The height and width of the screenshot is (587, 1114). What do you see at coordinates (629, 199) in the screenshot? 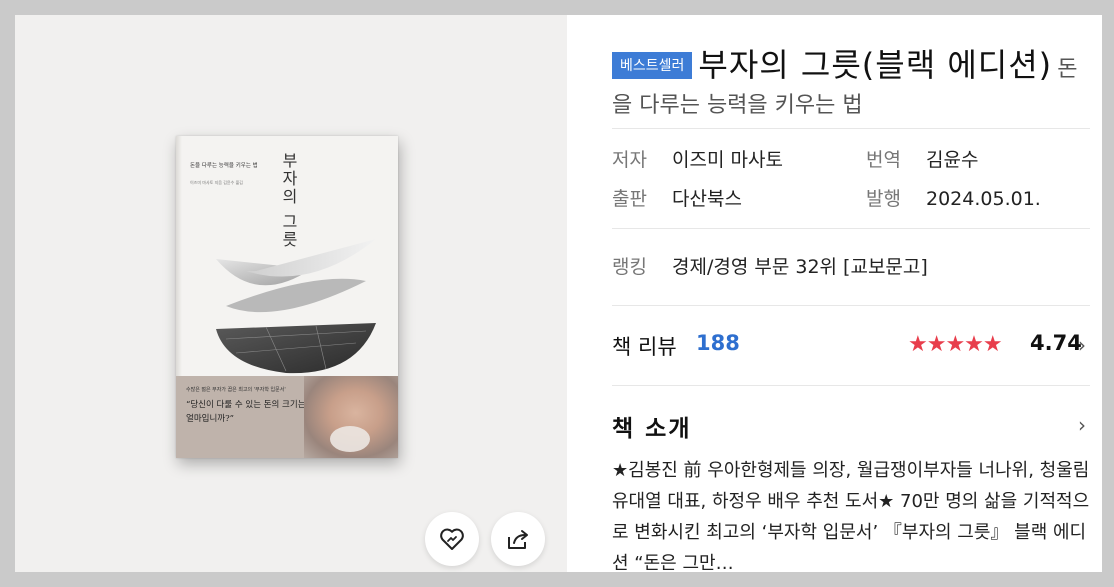
I see `publisher-label: 출판` at bounding box center [629, 199].